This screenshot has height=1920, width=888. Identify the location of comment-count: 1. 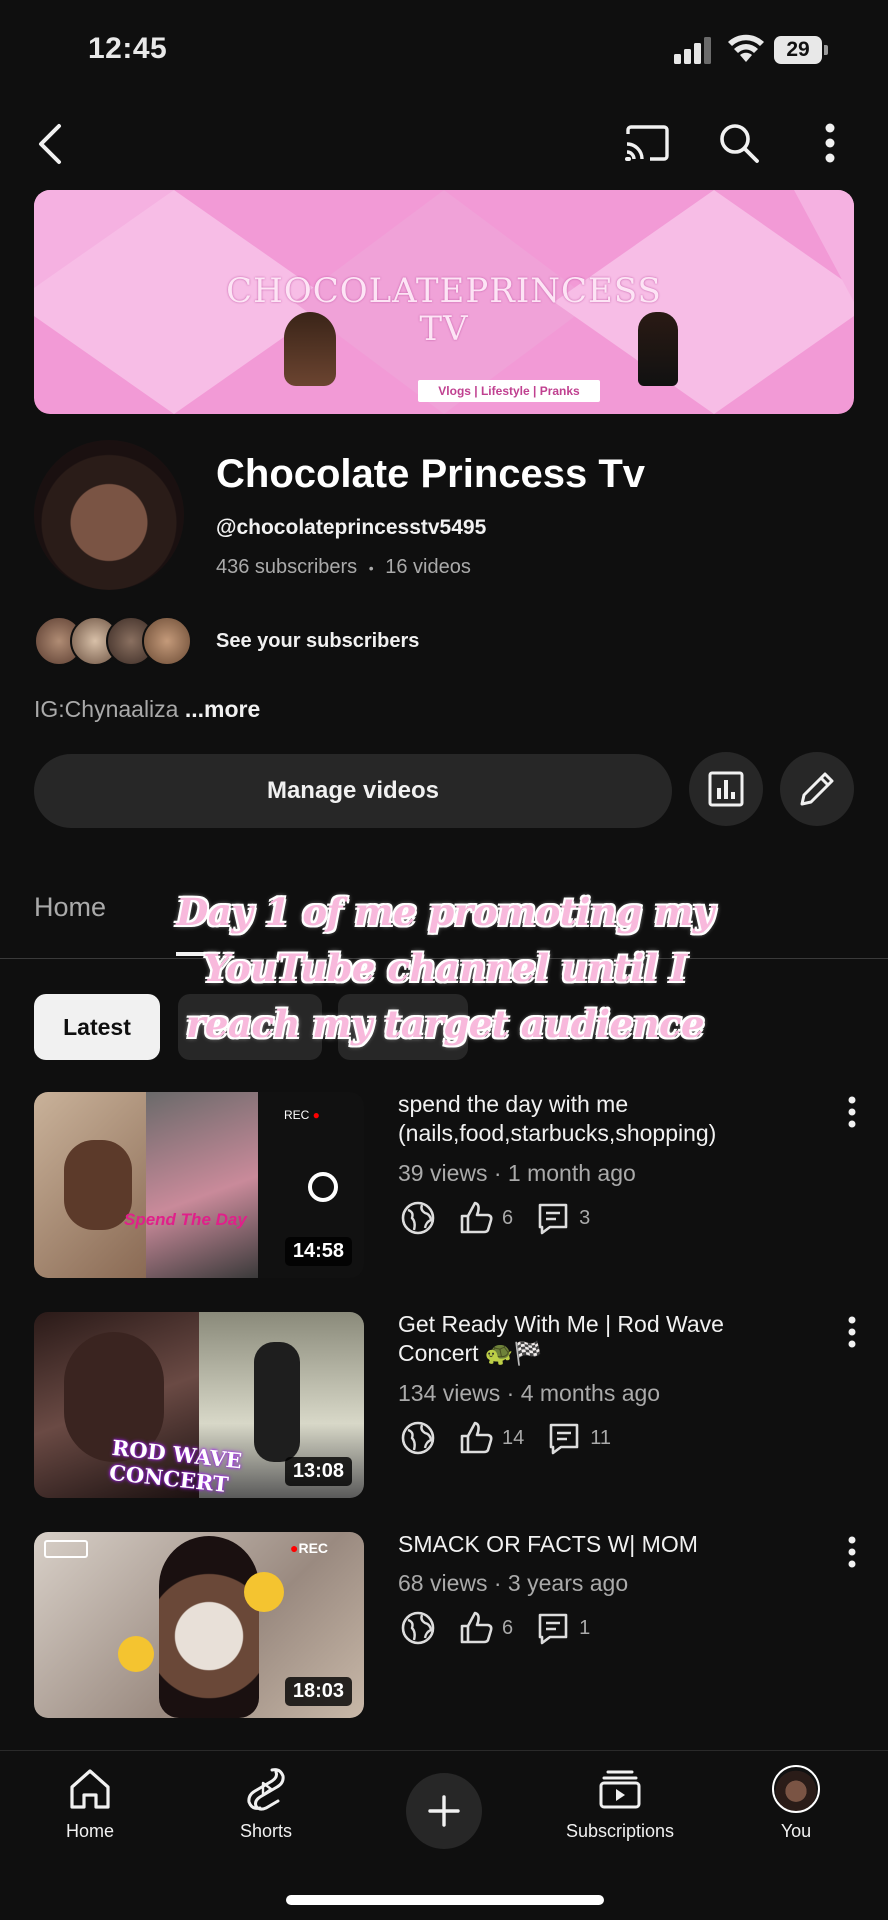
(585, 1627).